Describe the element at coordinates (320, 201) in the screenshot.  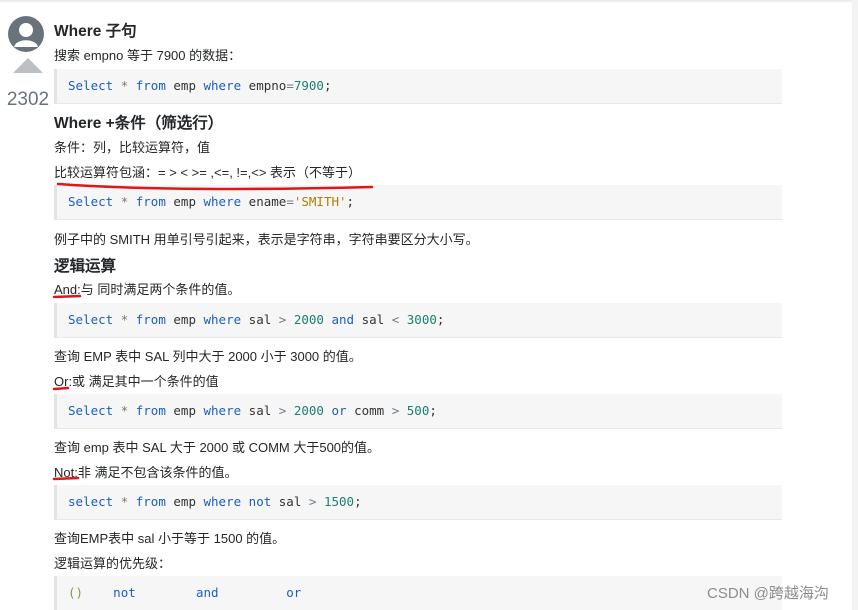
I see `code-token: 'SMITH'` at that location.